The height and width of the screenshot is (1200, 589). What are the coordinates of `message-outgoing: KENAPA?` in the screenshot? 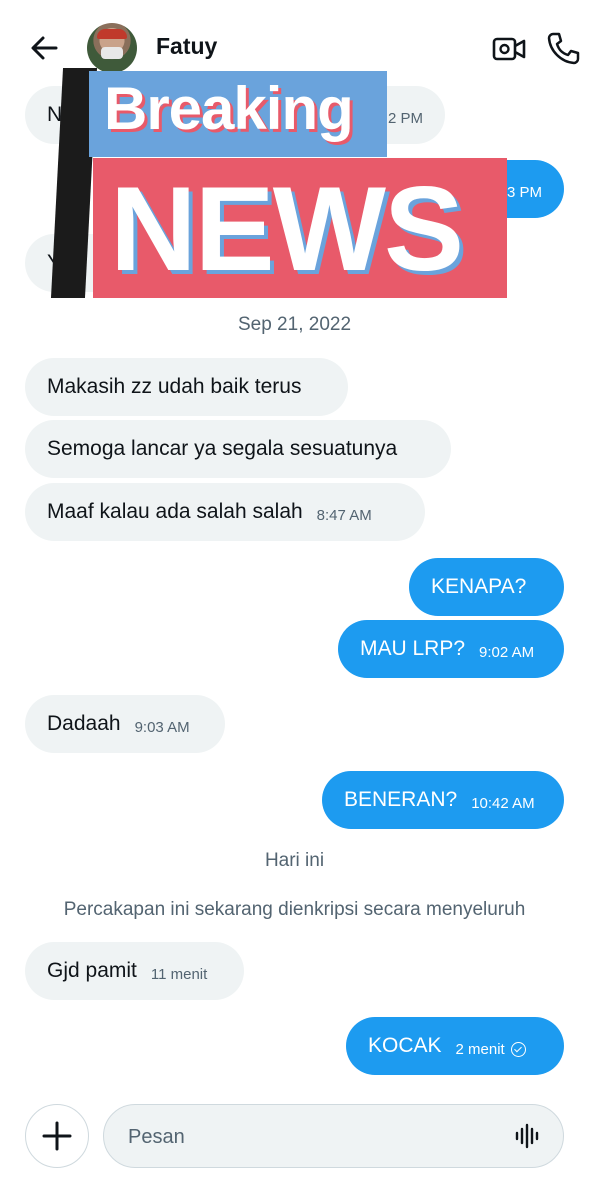 It's located at (486, 587).